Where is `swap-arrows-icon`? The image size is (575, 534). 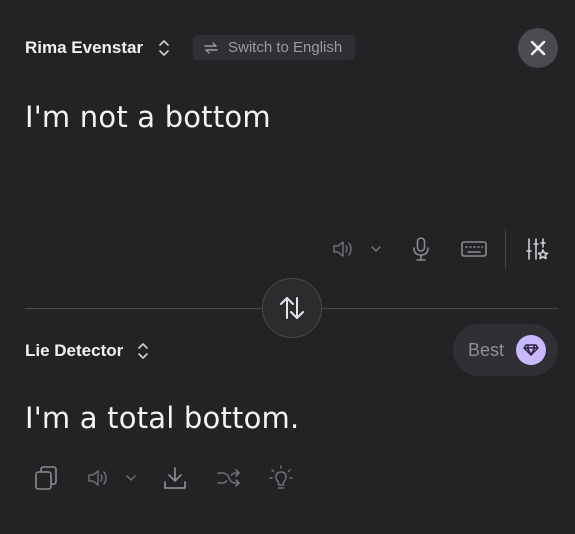
swap-arrows-icon is located at coordinates (292, 308).